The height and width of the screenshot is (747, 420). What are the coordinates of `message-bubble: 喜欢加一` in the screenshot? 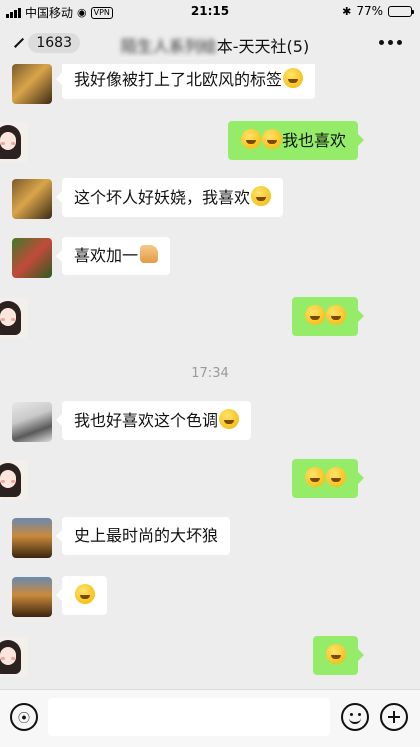 It's located at (113, 256).